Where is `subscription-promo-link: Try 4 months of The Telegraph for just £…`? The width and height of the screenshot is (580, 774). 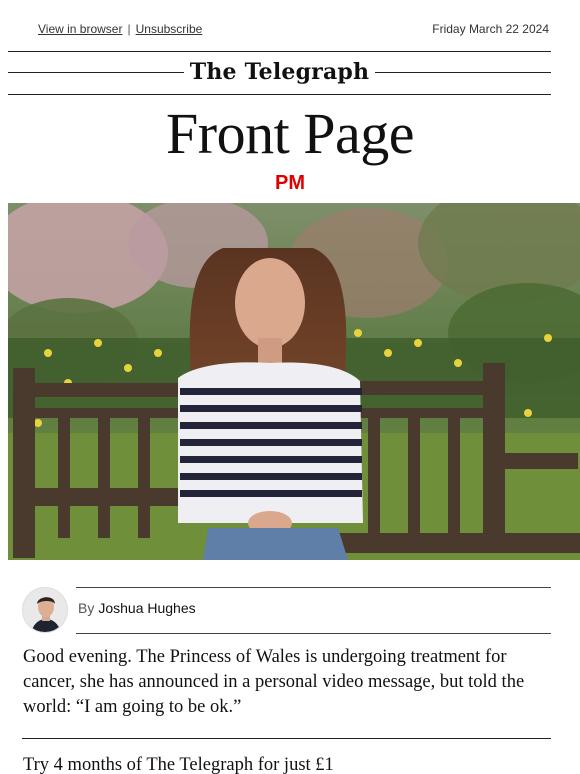 subscription-promo-link: Try 4 months of The Telegraph for just £… is located at coordinates (178, 764).